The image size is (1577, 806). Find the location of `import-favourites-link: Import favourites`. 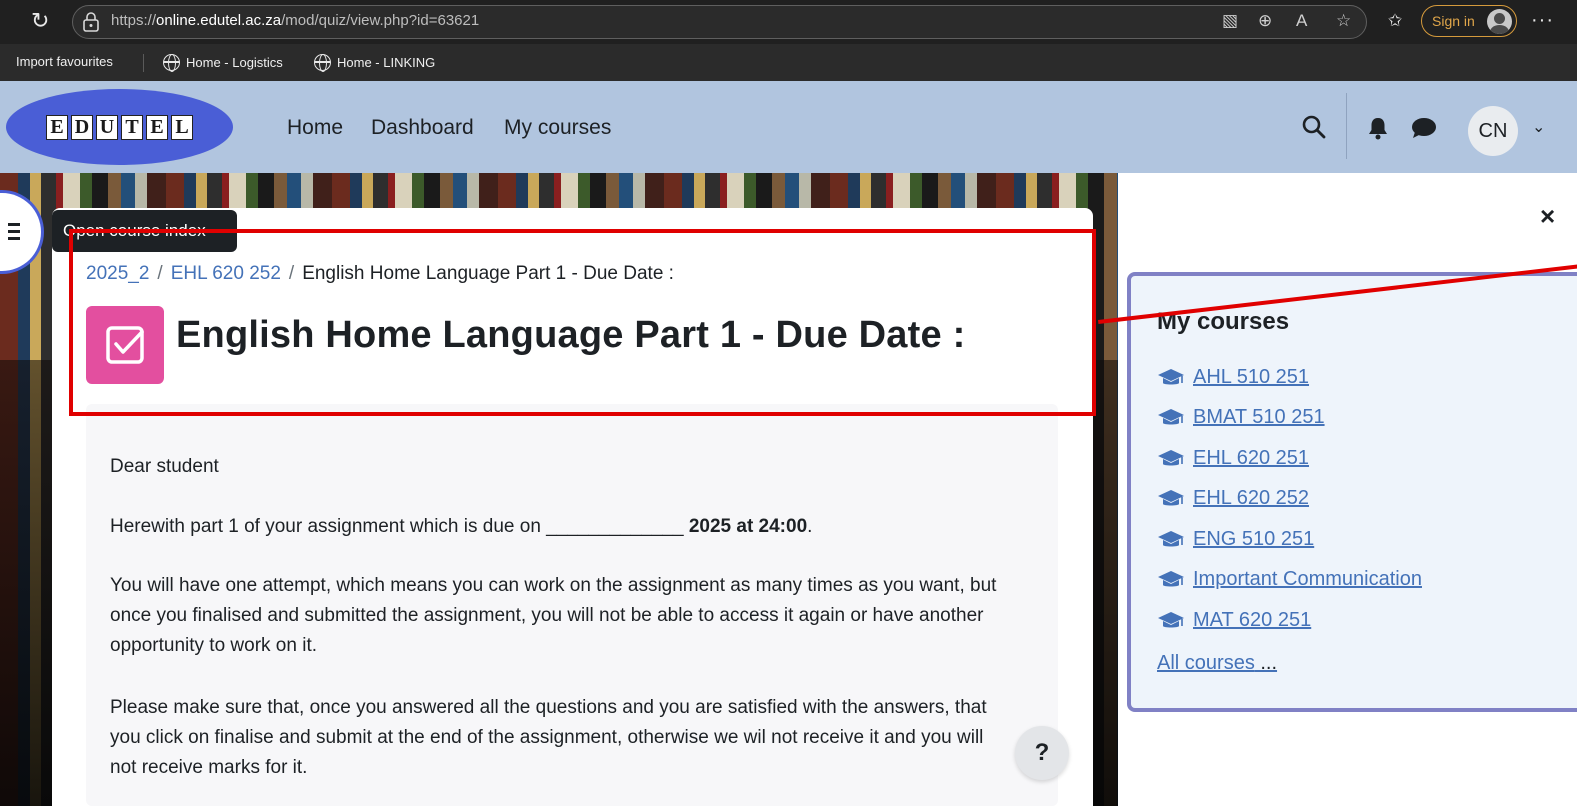

import-favourites-link: Import favourites is located at coordinates (64, 61).